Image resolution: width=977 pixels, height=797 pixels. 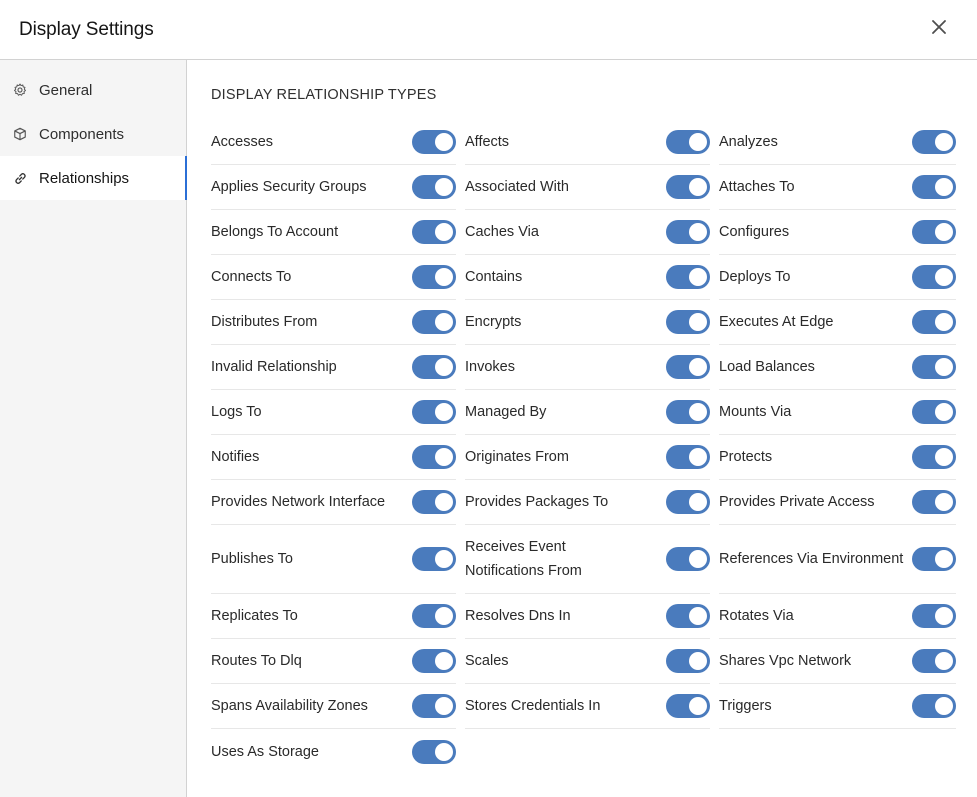 I want to click on close-button, so click(x=939, y=30).